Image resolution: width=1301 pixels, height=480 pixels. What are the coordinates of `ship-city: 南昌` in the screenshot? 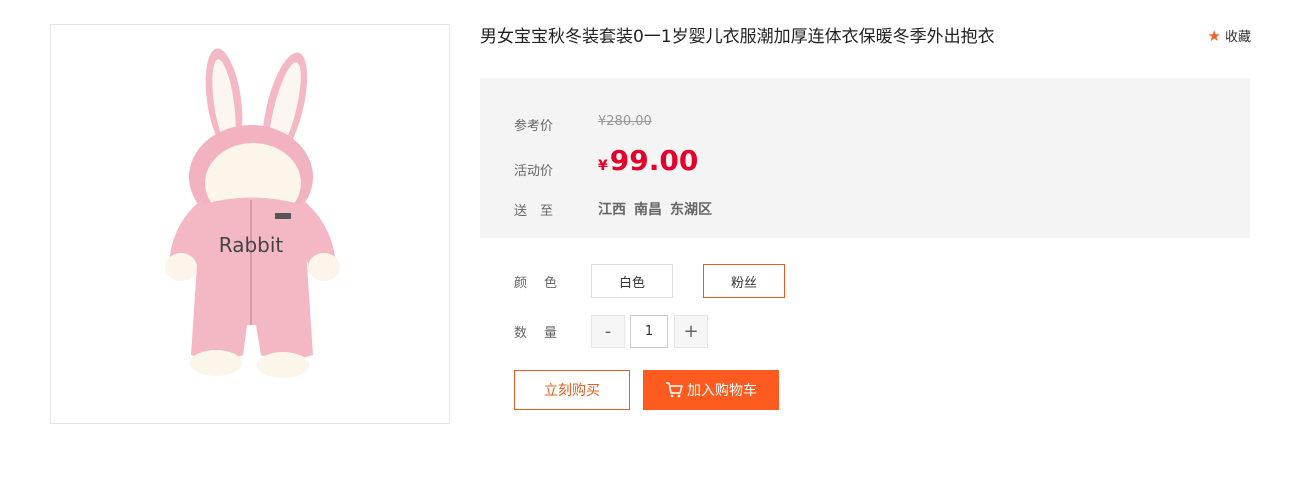 It's located at (648, 210).